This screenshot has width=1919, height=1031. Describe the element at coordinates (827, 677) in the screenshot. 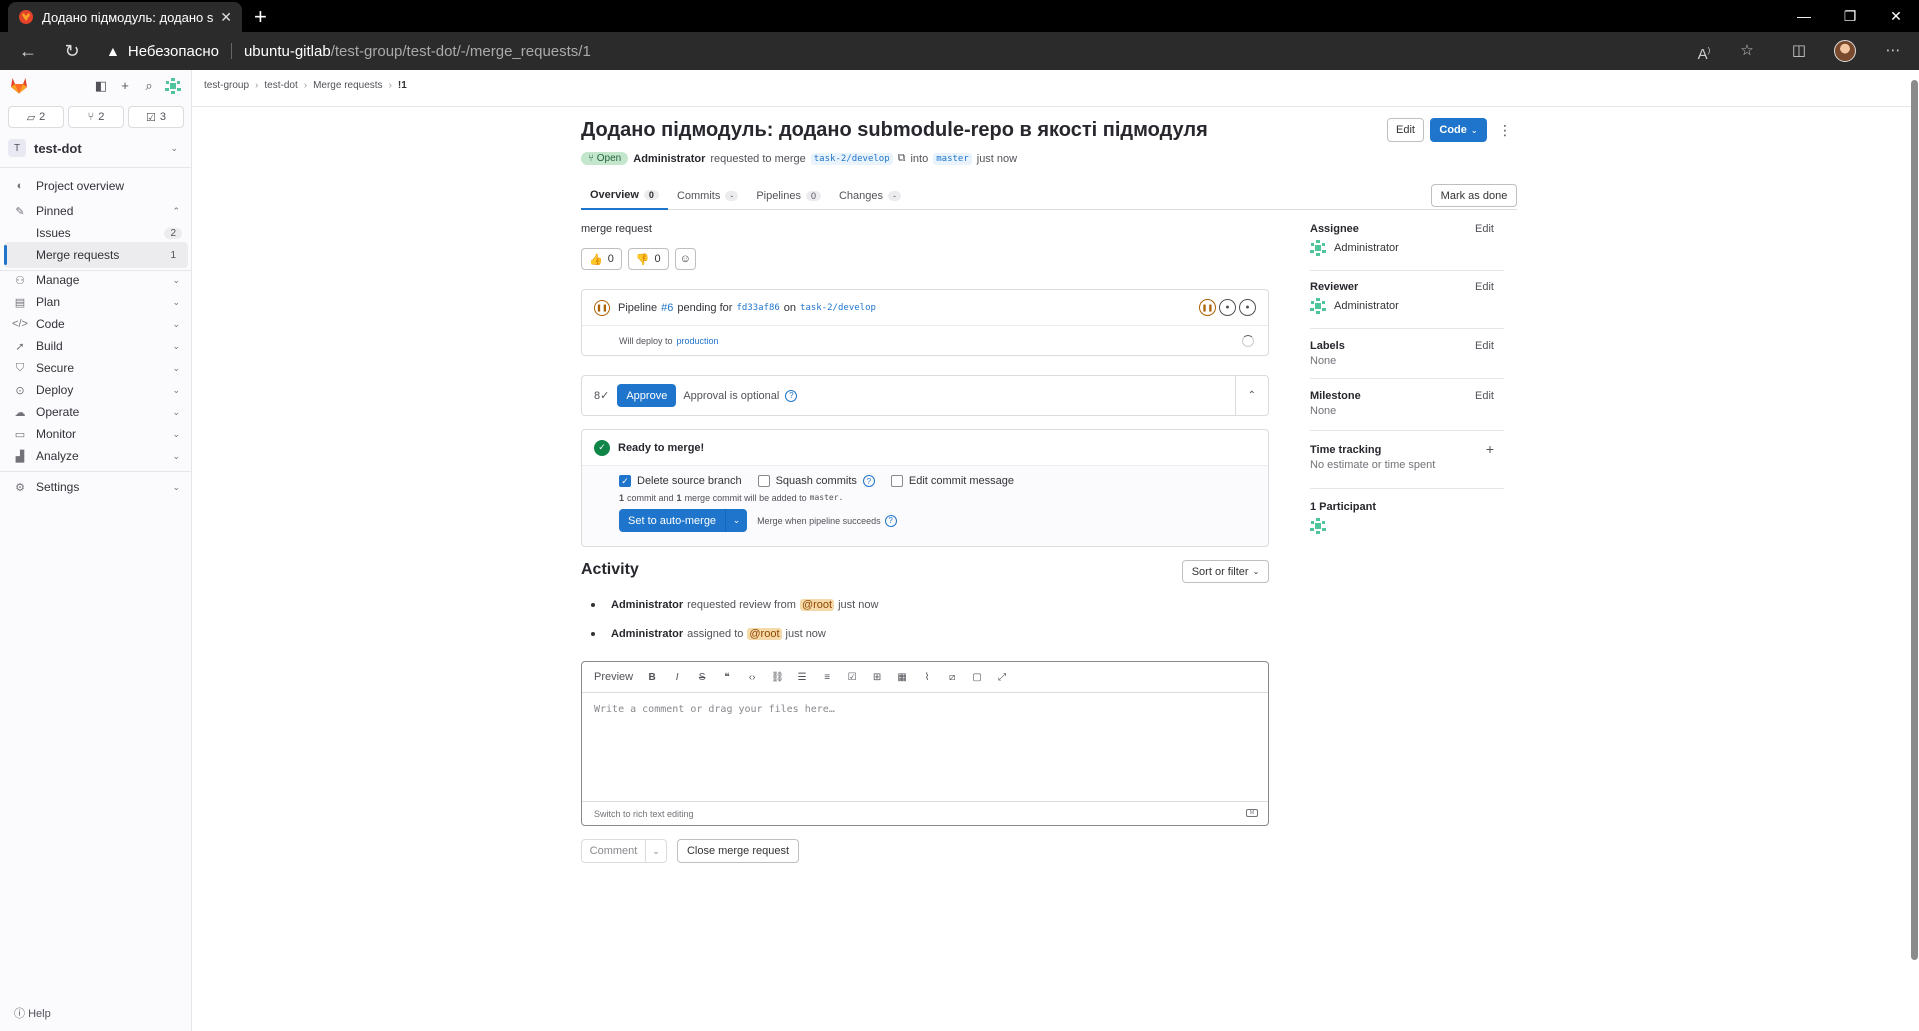

I see `numbered-list-icon: ≡` at that location.